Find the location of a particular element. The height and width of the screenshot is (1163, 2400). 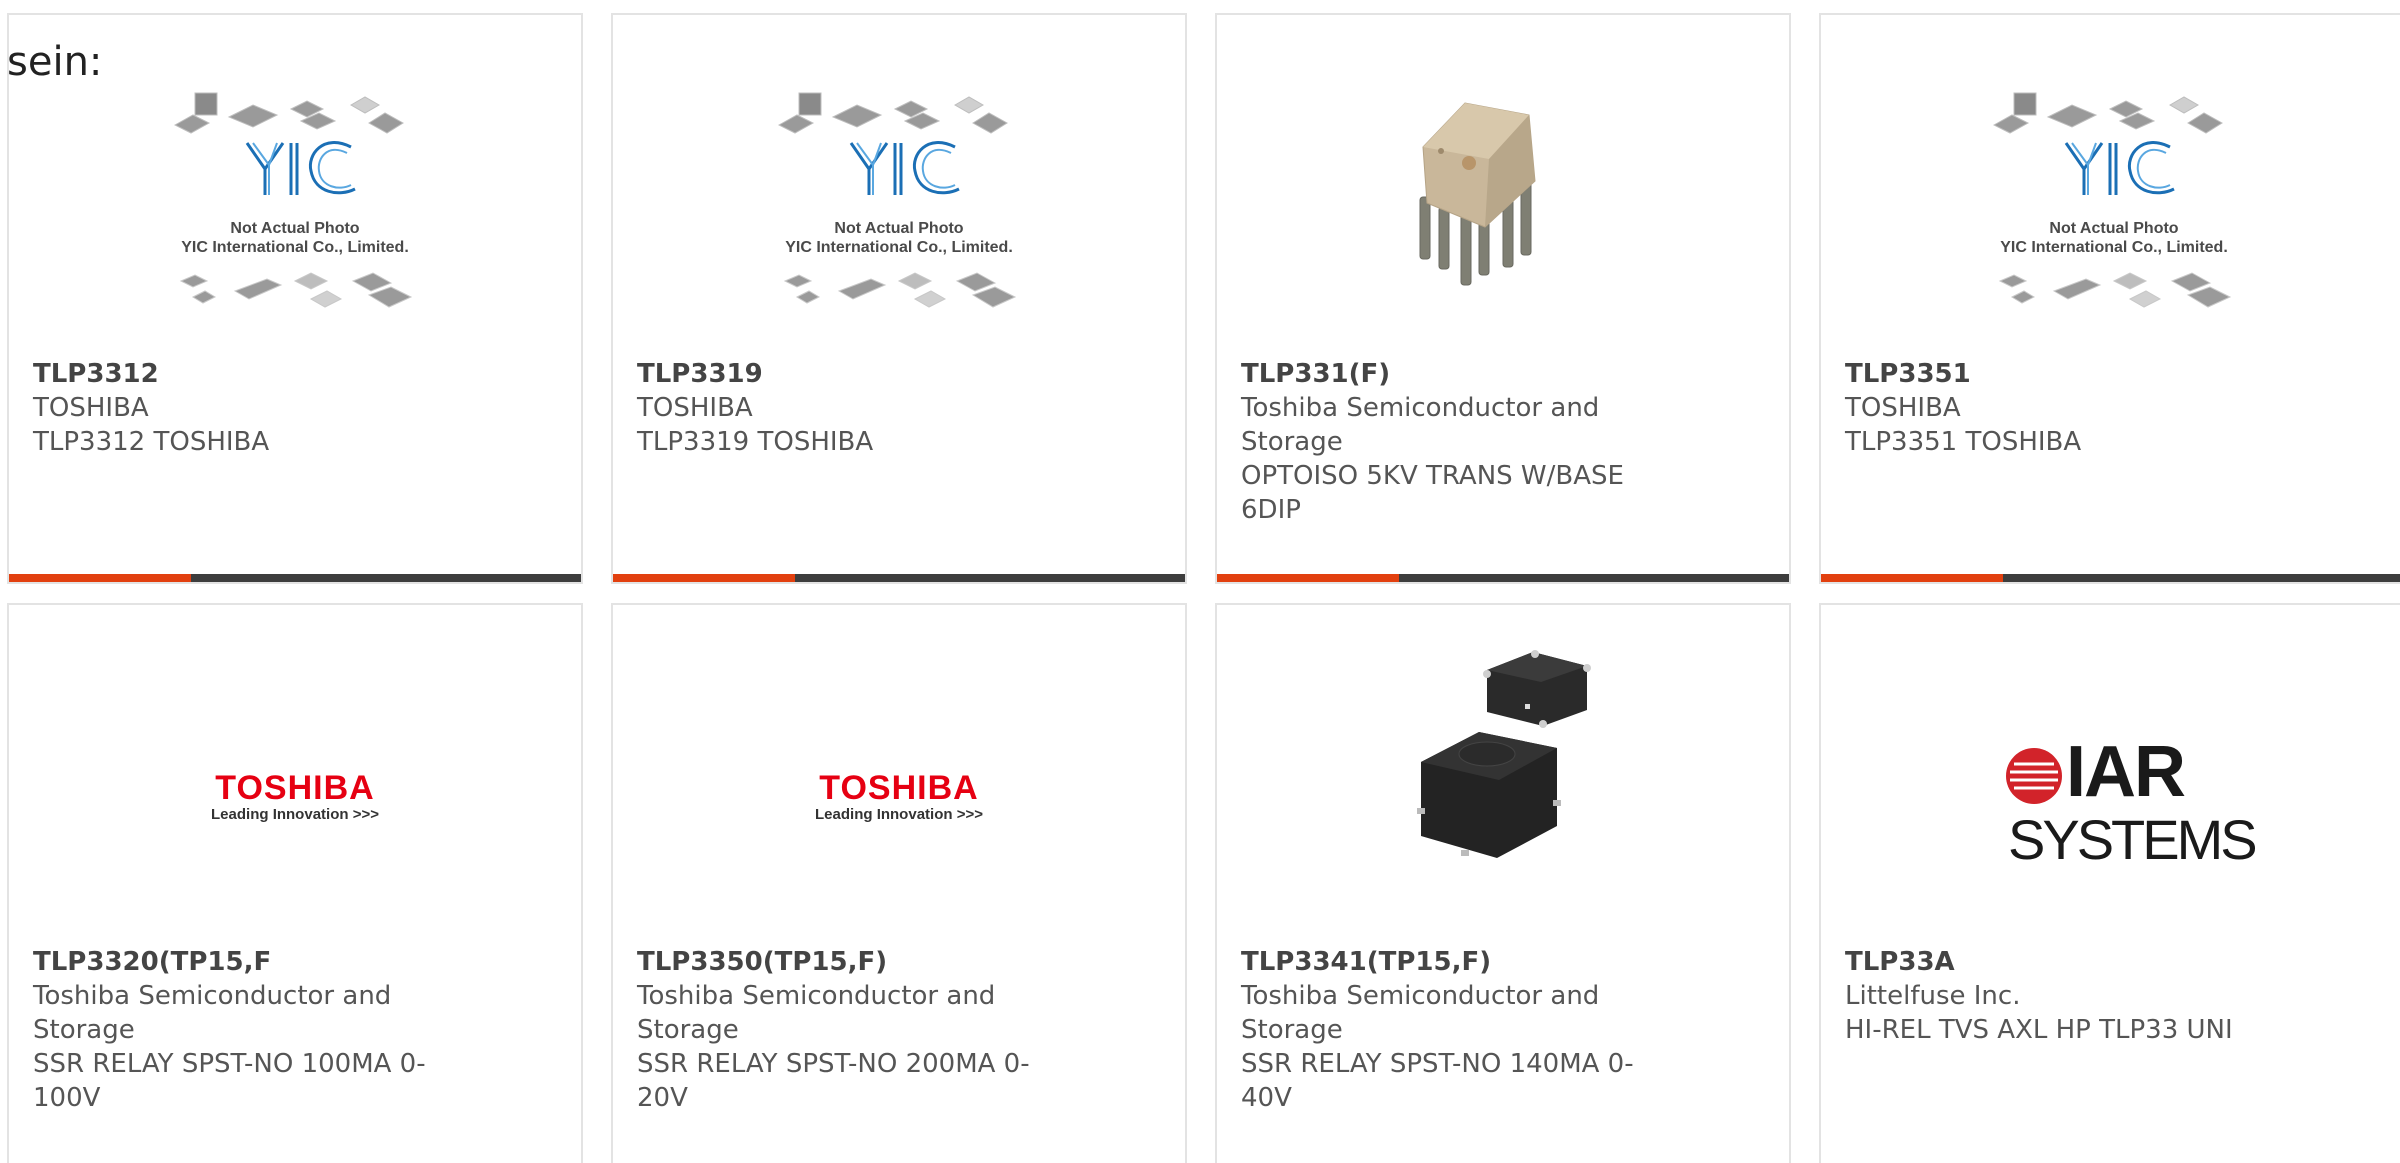

iar-logo-word: IAR is located at coordinates (2126, 772).